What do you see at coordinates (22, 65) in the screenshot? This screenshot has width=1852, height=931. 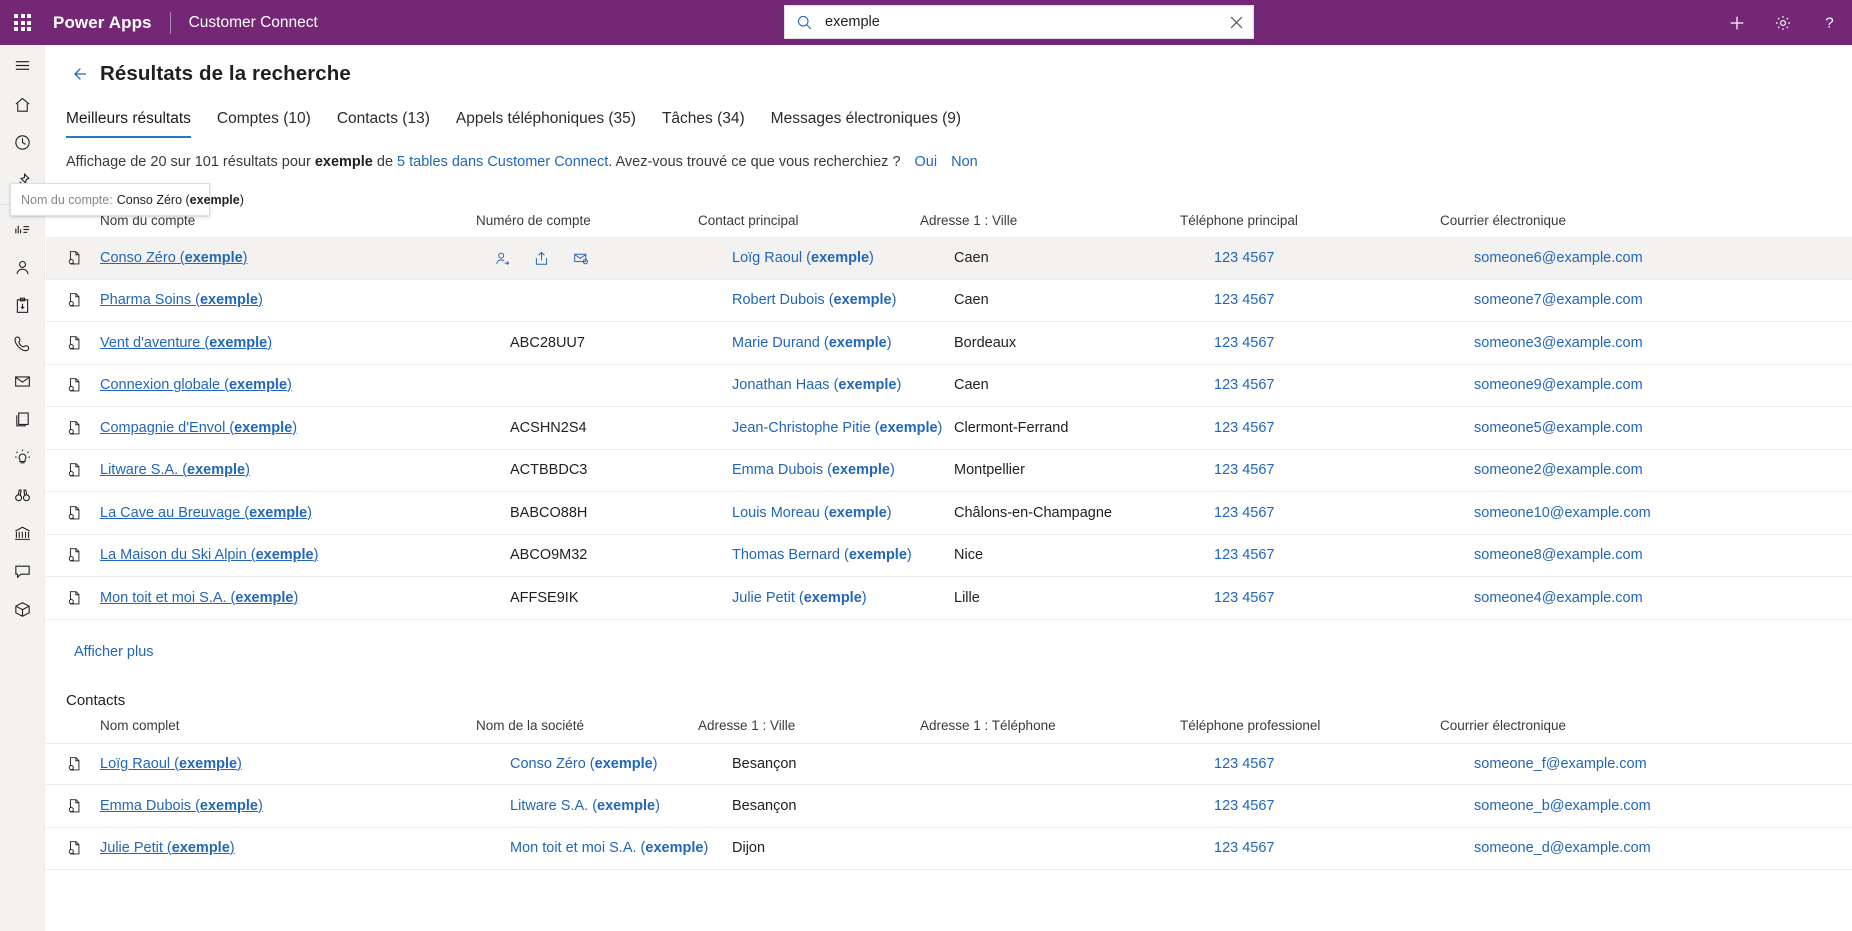 I see `sidebar-item-site-map` at bounding box center [22, 65].